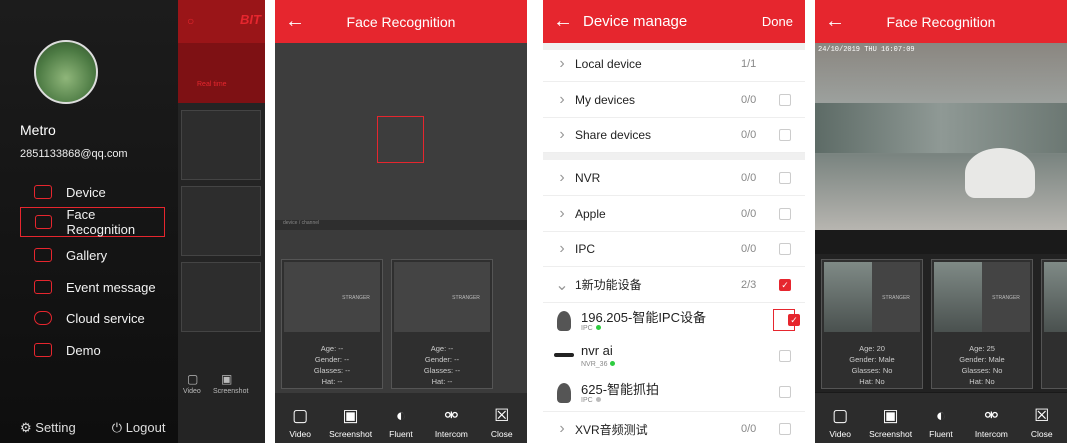 This screenshot has width=1067, height=443. Describe the element at coordinates (43, 350) in the screenshot. I see `monitor-icon` at that location.